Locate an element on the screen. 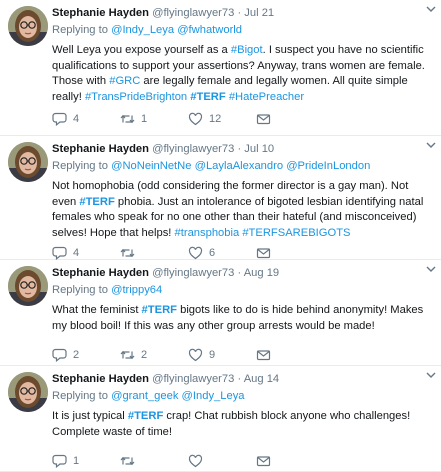  tweet-date: Aug 14 is located at coordinates (261, 379).